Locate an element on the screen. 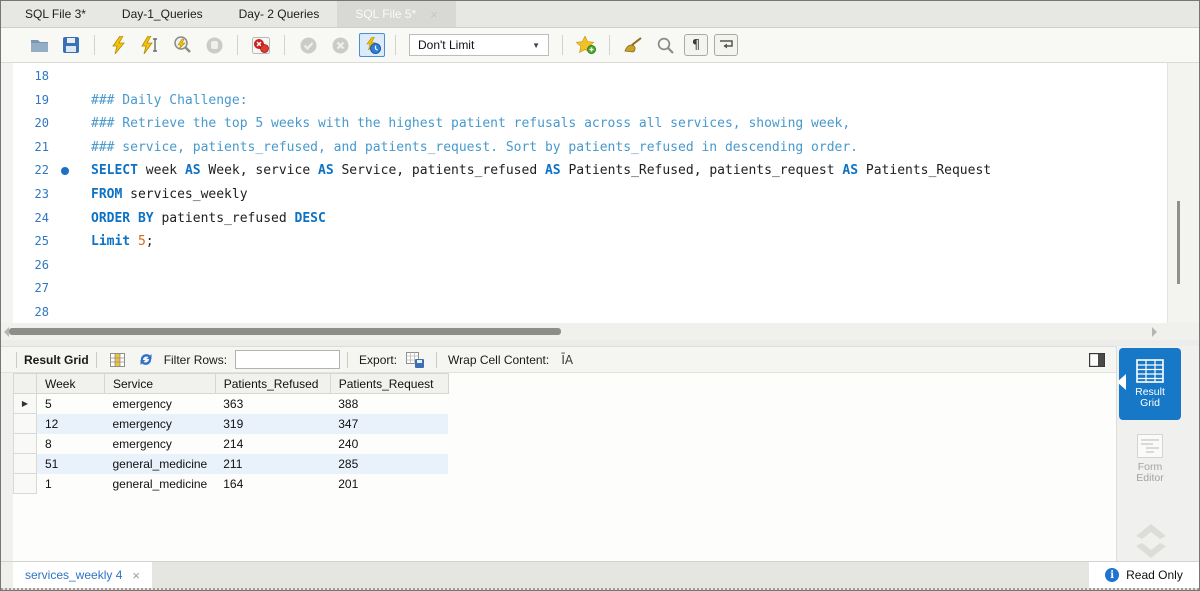 The width and height of the screenshot is (1200, 591). form-editor-view-button: Form Editor is located at coordinates (1150, 459).